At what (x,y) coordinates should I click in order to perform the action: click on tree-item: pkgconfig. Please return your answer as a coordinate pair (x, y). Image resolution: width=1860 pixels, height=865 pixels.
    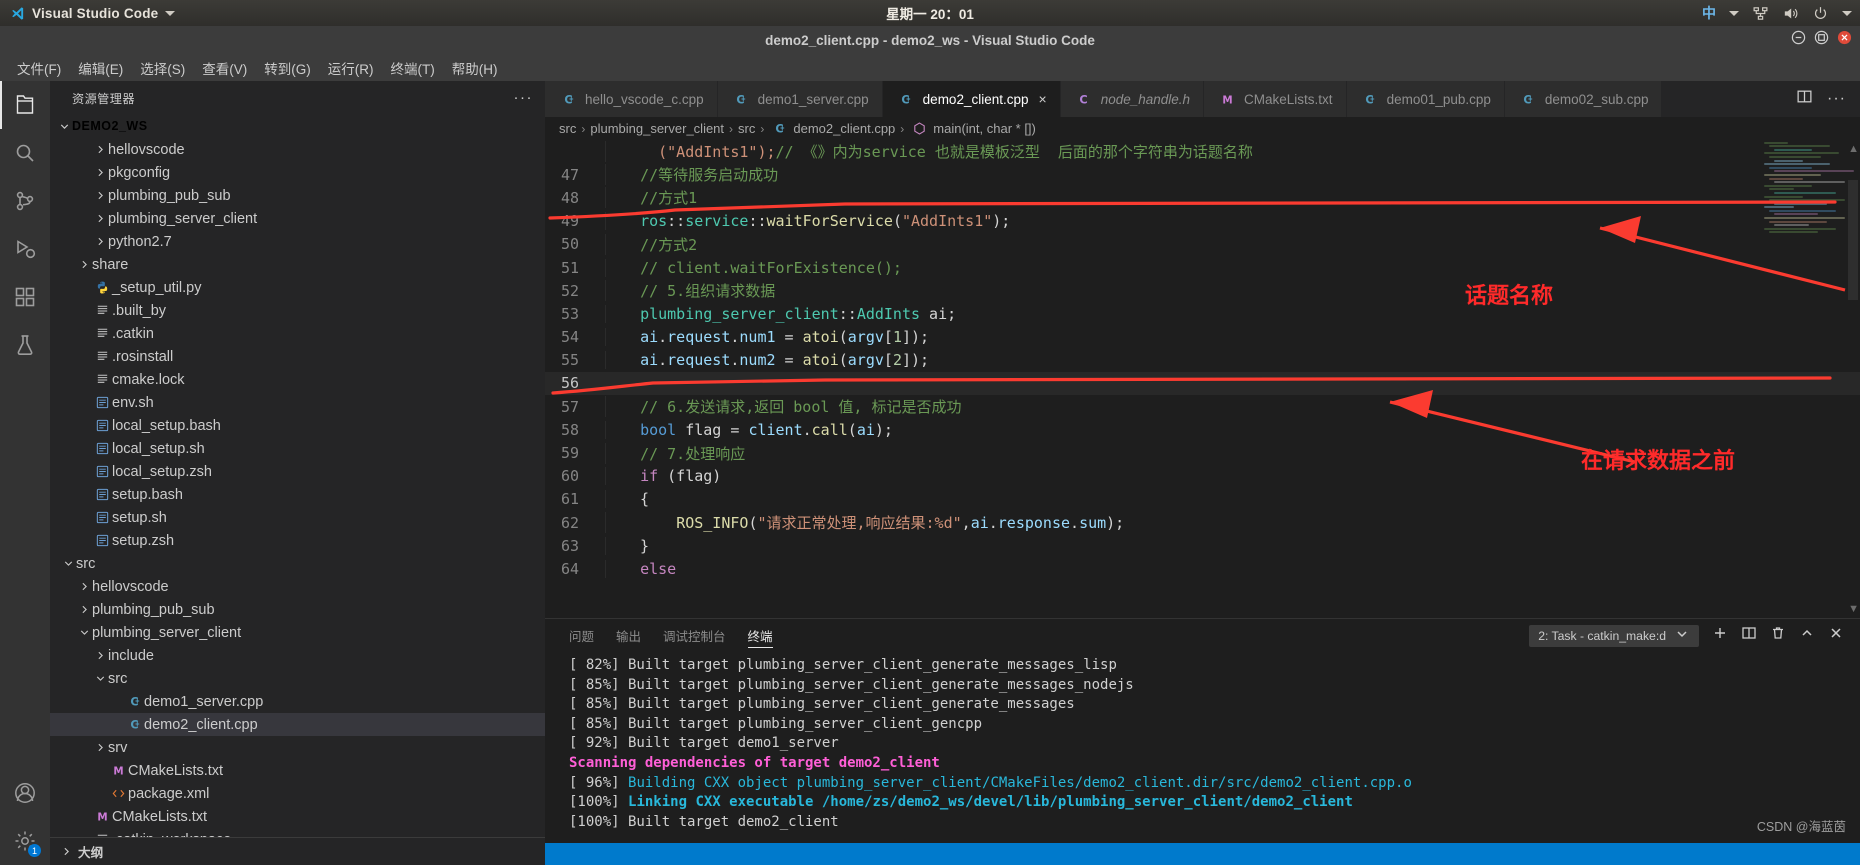
    Looking at the image, I should click on (297, 172).